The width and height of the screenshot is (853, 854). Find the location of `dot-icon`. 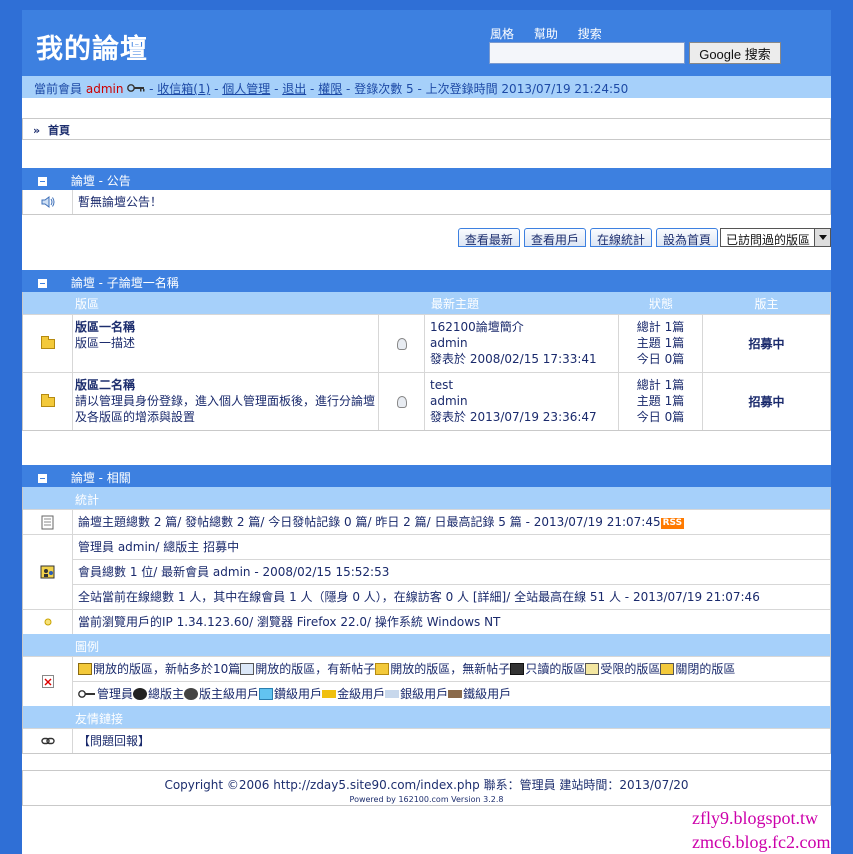

dot-icon is located at coordinates (48, 622).